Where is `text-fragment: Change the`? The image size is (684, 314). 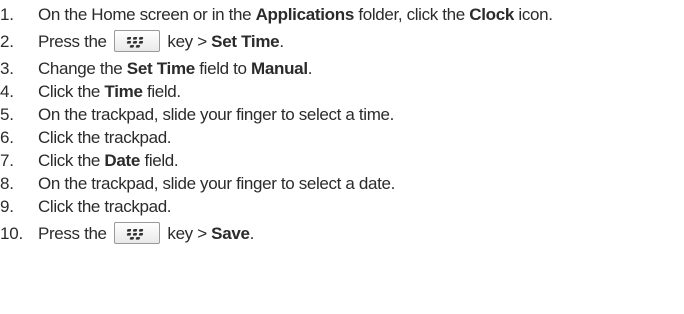
text-fragment: Change the is located at coordinates (82, 68).